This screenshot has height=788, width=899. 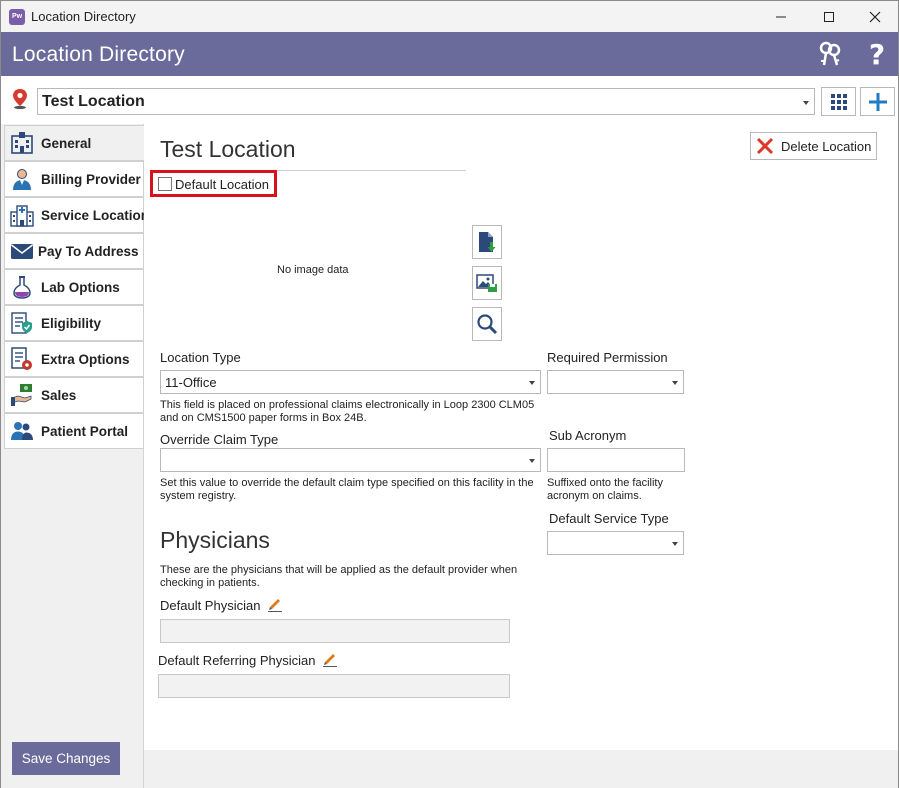 What do you see at coordinates (93, 101) in the screenshot?
I see `location-select-value: Test Location` at bounding box center [93, 101].